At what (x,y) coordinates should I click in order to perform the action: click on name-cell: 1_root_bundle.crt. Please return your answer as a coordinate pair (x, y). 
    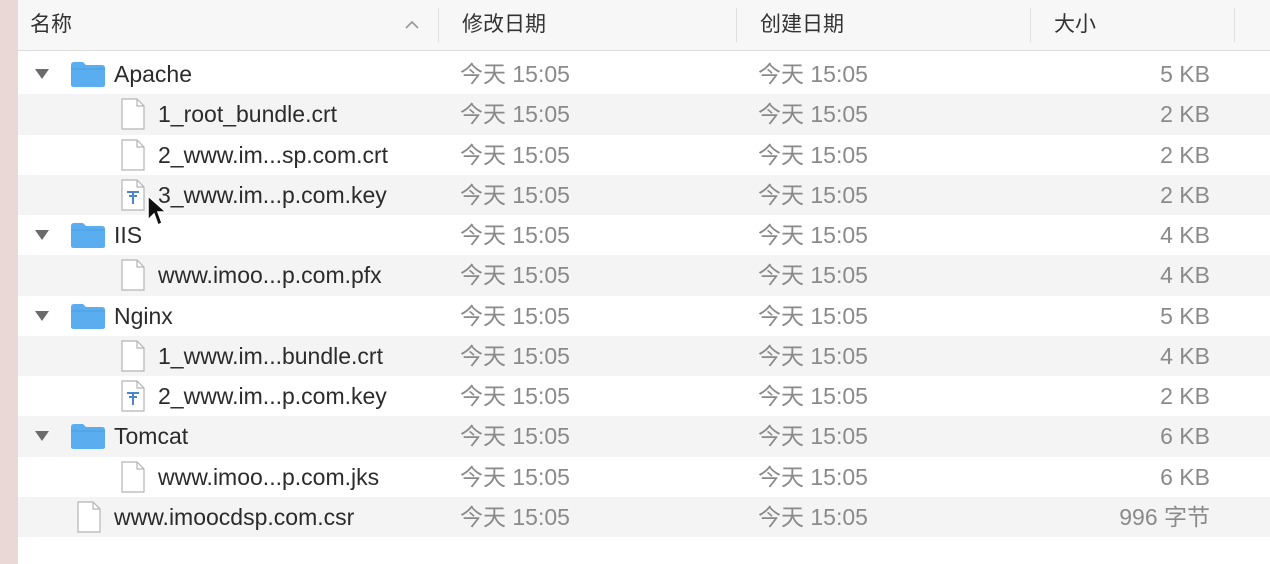
    Looking at the image, I should click on (228, 114).